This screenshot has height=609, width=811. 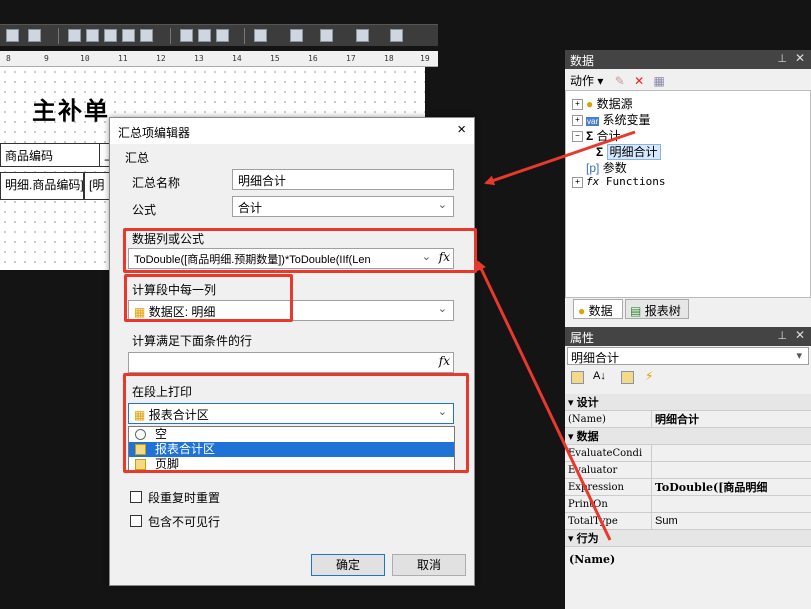 What do you see at coordinates (544, 400) in the screenshot?
I see `arrow-from-expression` at bounding box center [544, 400].